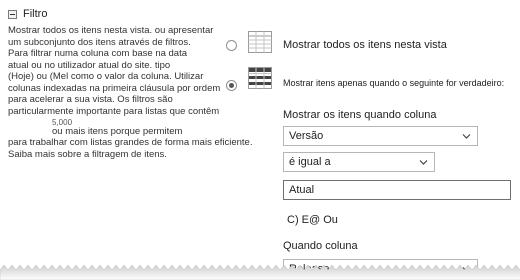 Image resolution: width=520 pixels, height=280 pixels. I want to click on filtered-table-icon, so click(260, 78).